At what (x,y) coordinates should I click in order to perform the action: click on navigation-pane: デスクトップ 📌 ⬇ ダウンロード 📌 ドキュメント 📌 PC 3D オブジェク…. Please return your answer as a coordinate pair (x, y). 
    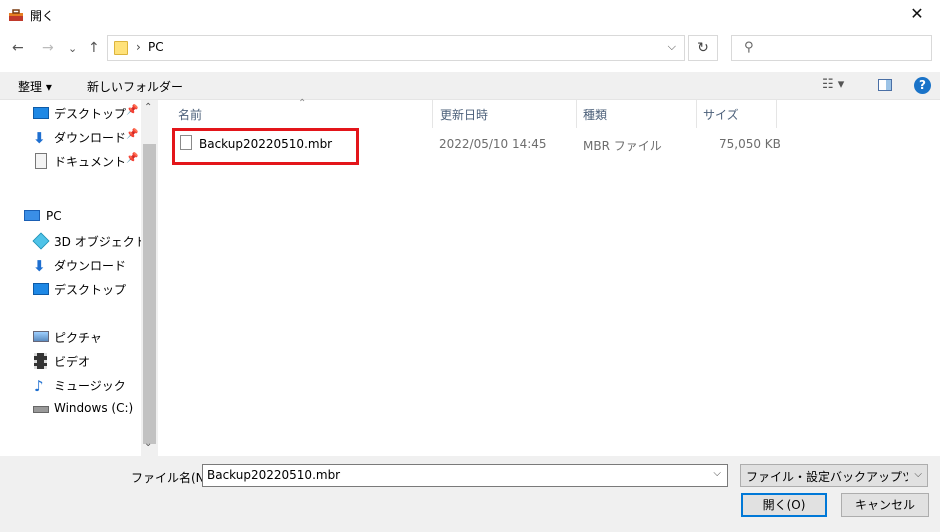
    Looking at the image, I should click on (79, 278).